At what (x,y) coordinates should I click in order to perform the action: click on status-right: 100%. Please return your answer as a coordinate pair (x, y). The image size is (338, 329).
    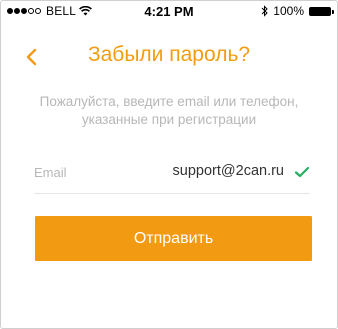
    Looking at the image, I should click on (297, 11).